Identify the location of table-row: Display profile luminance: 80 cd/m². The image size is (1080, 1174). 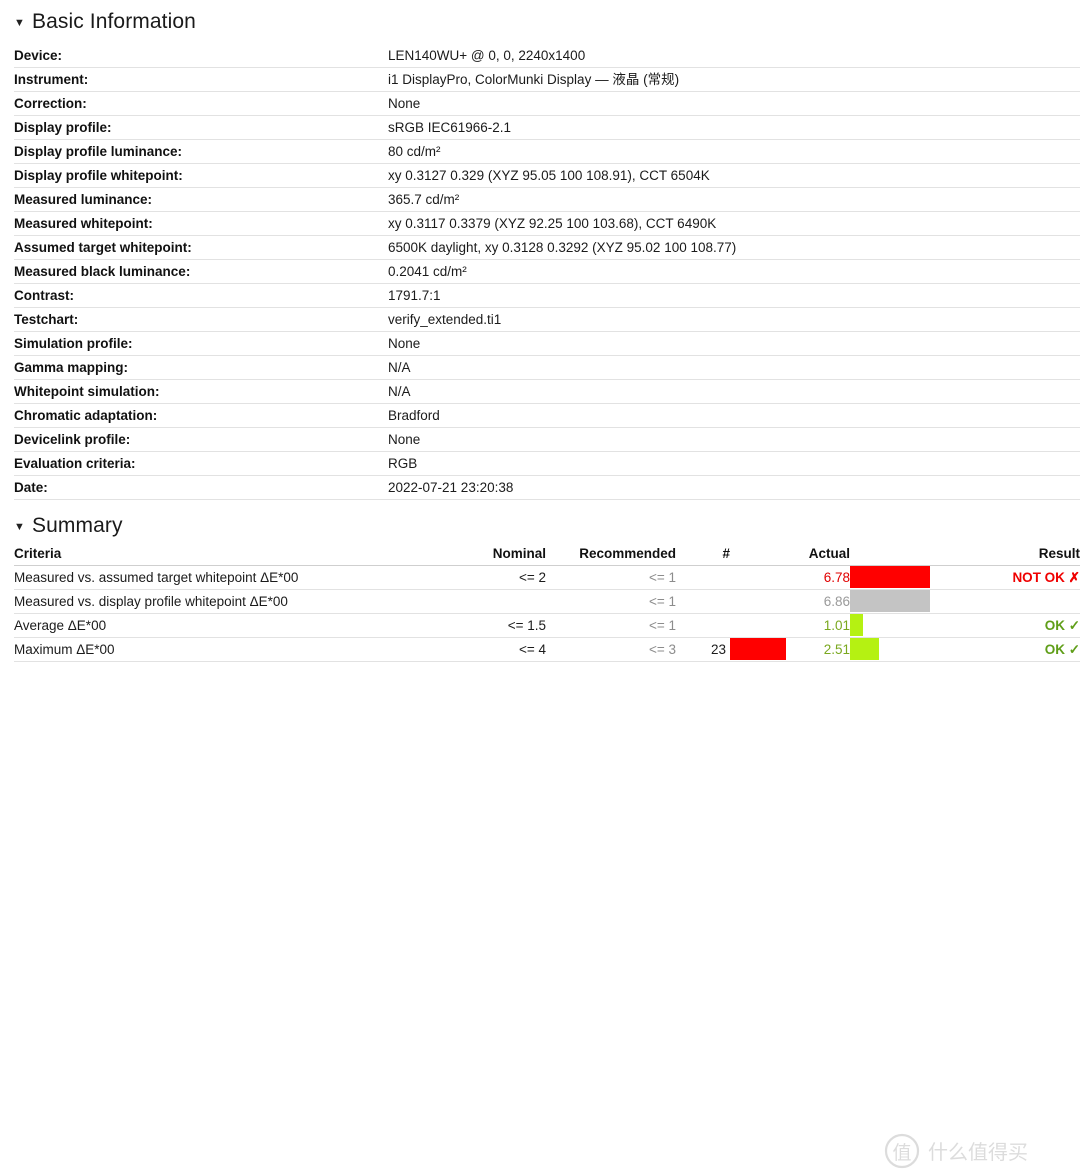
(547, 151).